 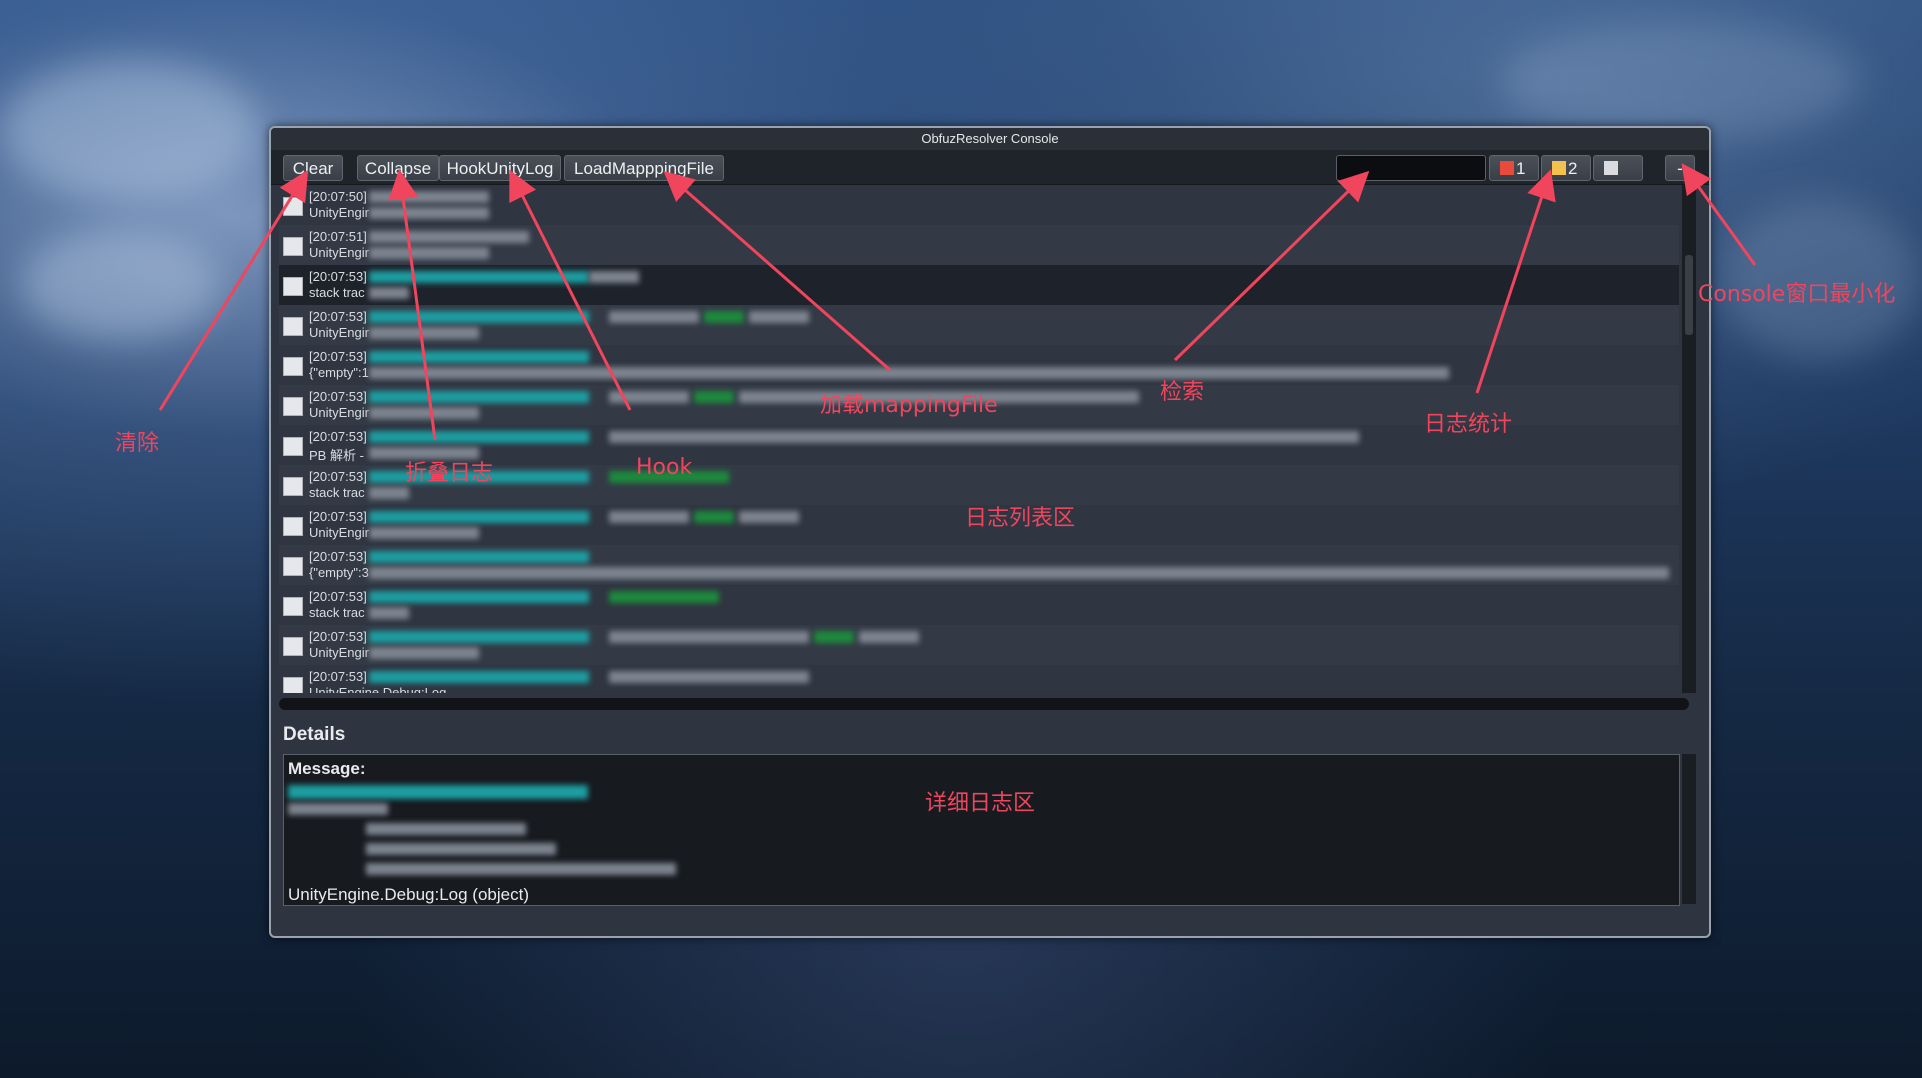 What do you see at coordinates (449, 473) in the screenshot?
I see `annotation-collapse: 折叠日志` at bounding box center [449, 473].